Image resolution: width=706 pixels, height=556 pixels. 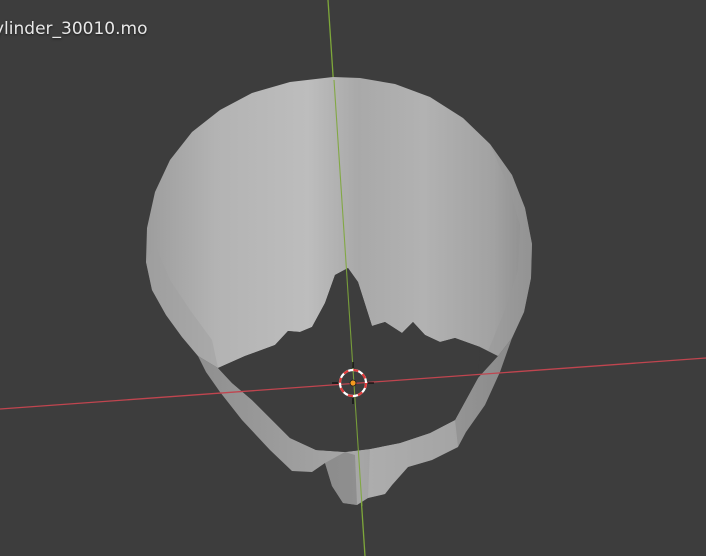 I want to click on object-name-label: ylinder_30010.mo, so click(x=74, y=29).